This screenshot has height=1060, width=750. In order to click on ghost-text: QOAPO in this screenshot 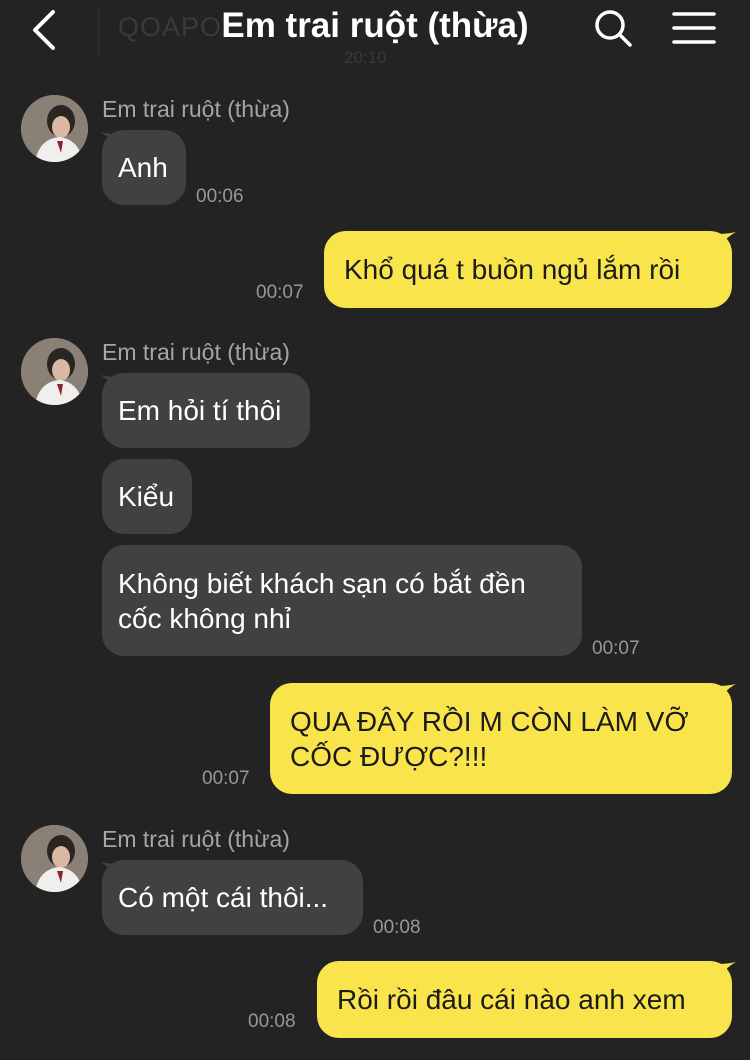, I will do `click(170, 27)`.